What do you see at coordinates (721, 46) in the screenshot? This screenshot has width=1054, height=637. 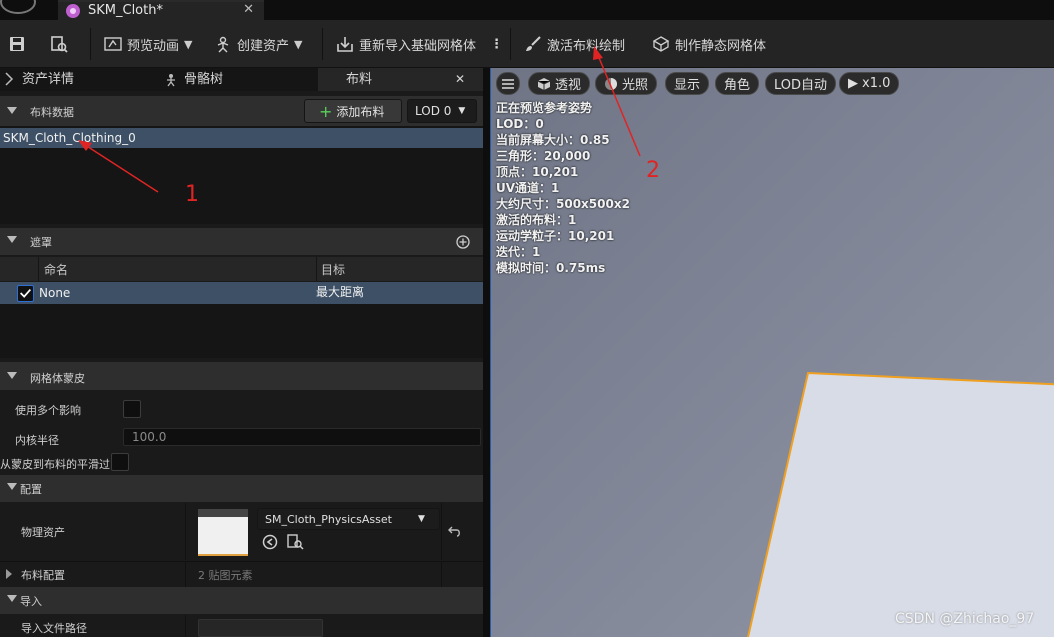 I see `make-static-mesh-label: 制作静态网格体` at bounding box center [721, 46].